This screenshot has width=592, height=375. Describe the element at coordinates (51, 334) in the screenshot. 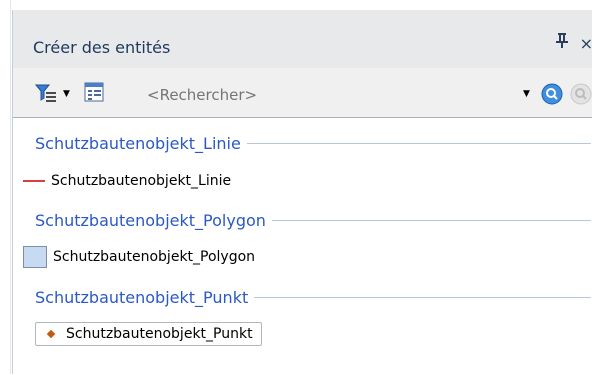

I see `point-symbol-icon` at that location.